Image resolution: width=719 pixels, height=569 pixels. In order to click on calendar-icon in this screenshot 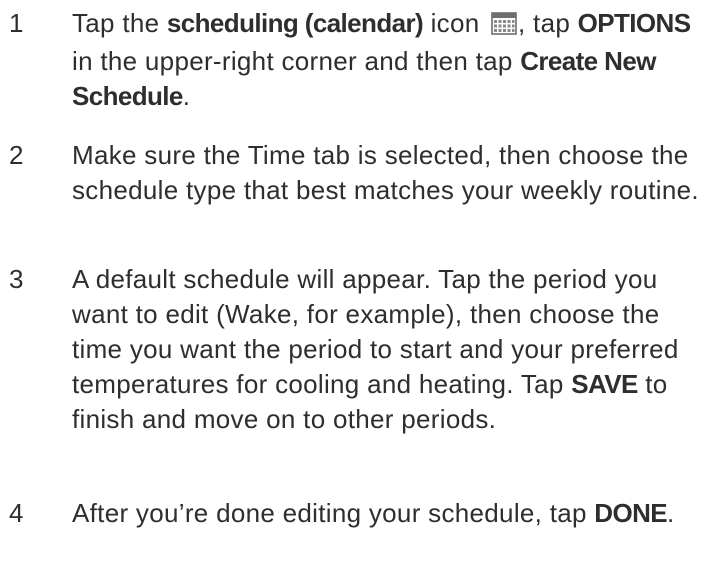, I will do `click(504, 26)`.